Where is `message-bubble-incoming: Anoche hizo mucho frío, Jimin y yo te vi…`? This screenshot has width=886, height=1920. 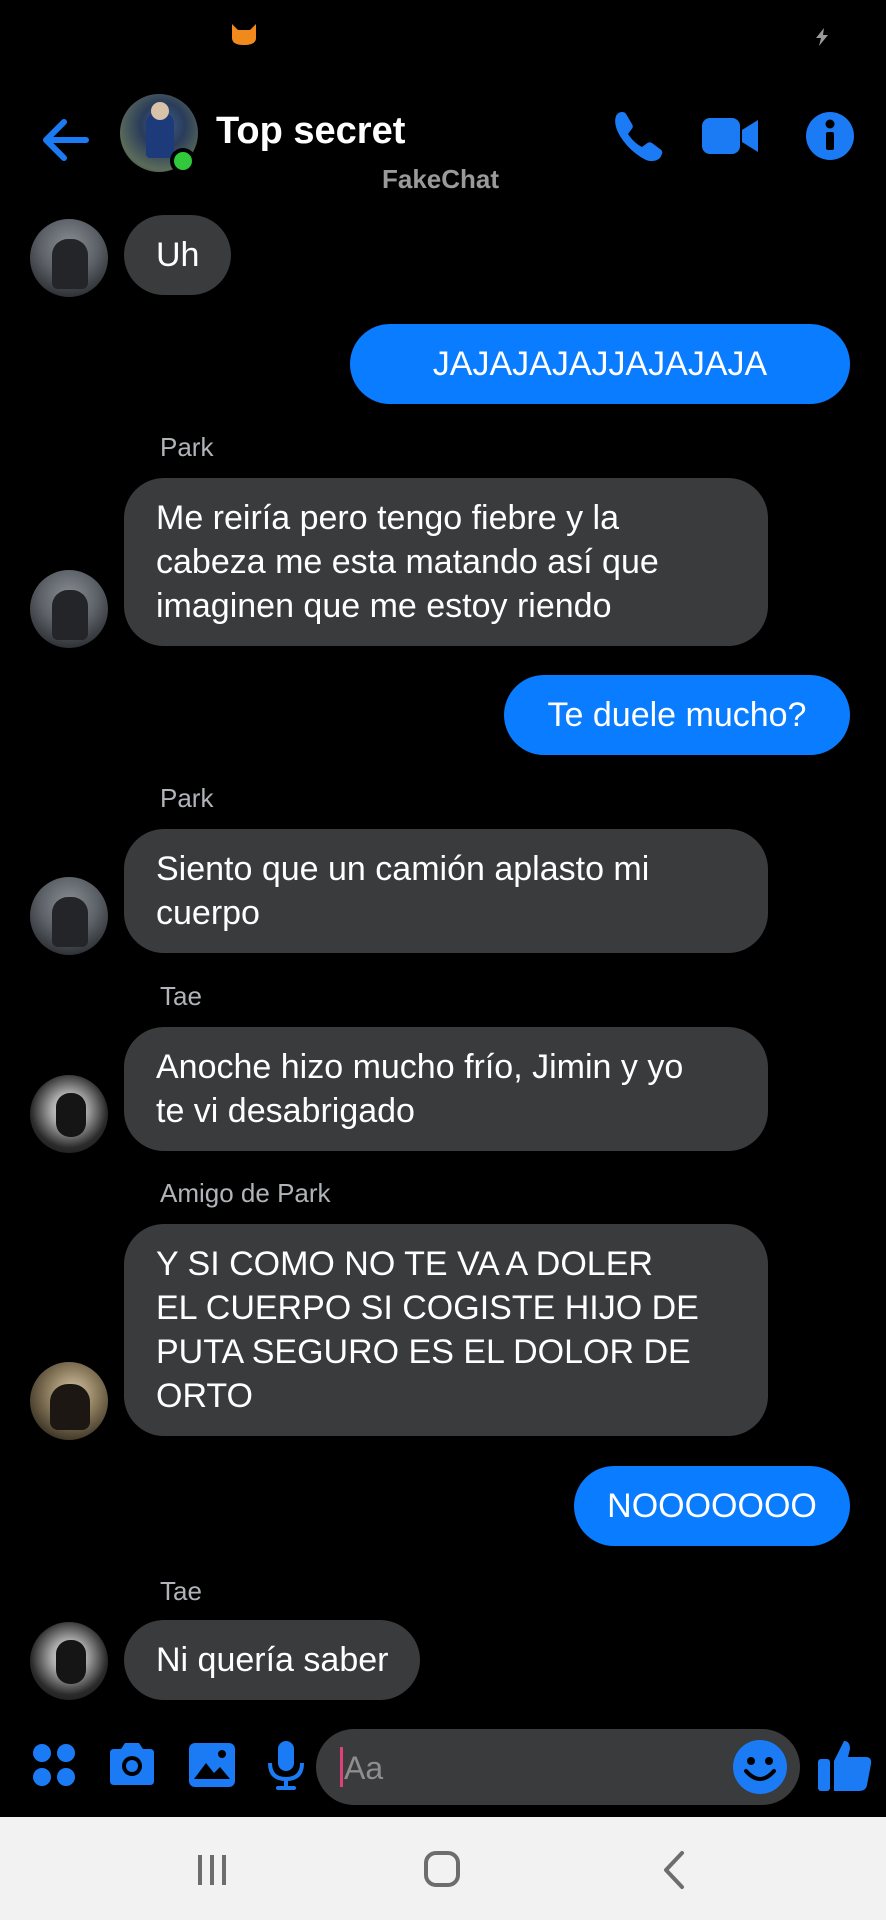
message-bubble-incoming: Anoche hizo mucho frío, Jimin y yo te vi… is located at coordinates (446, 1089).